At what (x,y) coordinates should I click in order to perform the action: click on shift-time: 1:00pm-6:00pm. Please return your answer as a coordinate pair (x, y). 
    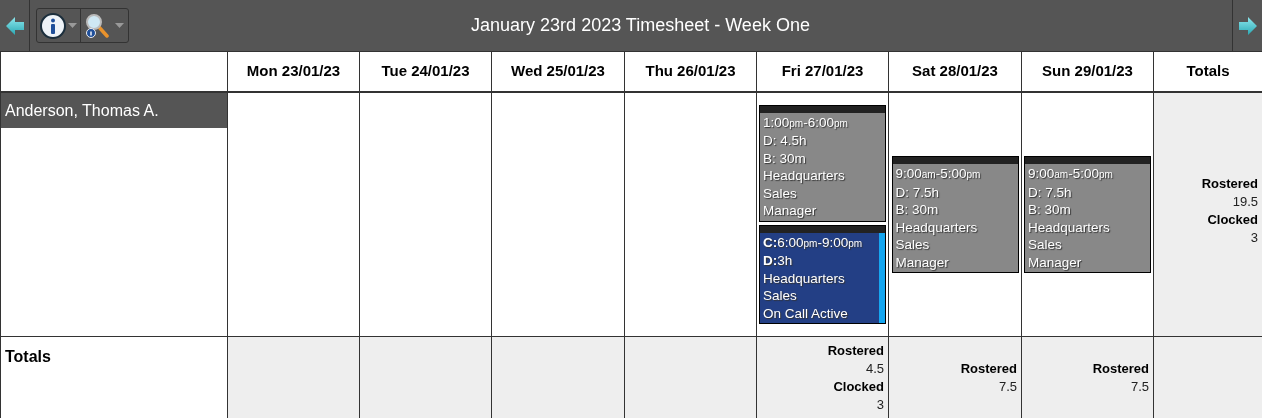
    Looking at the image, I should click on (806, 122).